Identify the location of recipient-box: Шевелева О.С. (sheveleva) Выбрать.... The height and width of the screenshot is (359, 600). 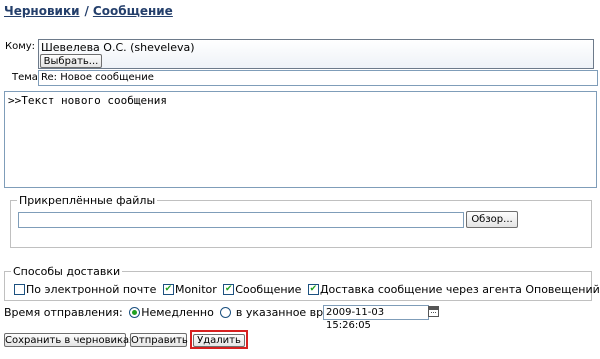
(316, 54).